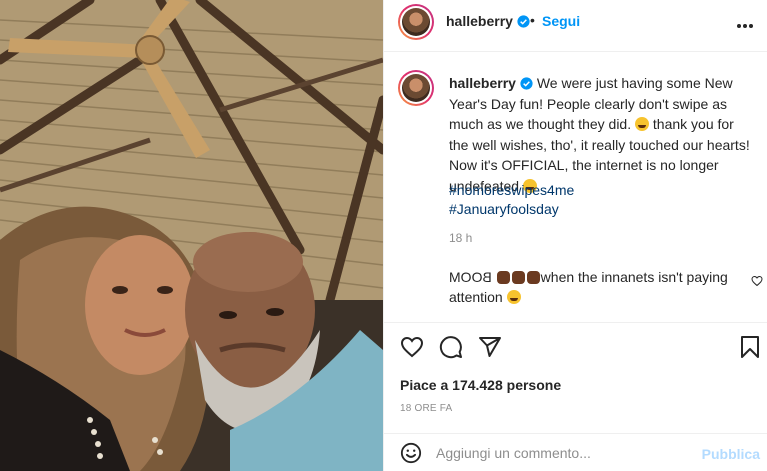 This screenshot has height=471, width=767. What do you see at coordinates (561, 21) in the screenshot?
I see `follow-button: Segui` at bounding box center [561, 21].